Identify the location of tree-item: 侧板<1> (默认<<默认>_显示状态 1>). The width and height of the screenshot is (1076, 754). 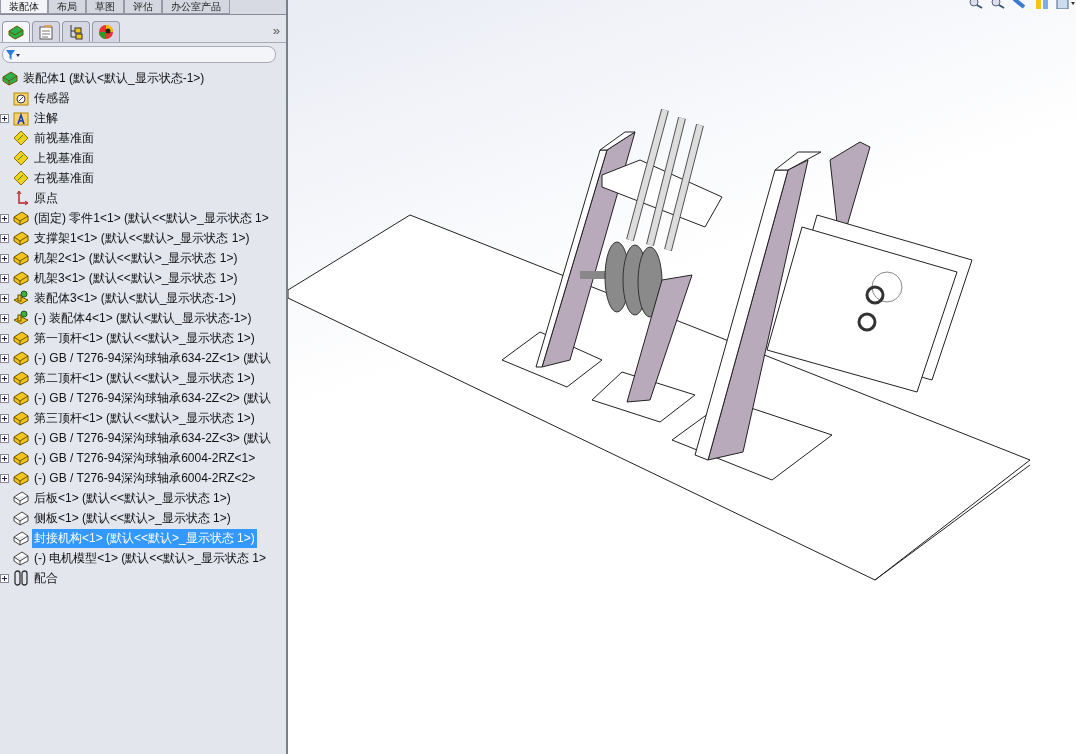
(132, 518).